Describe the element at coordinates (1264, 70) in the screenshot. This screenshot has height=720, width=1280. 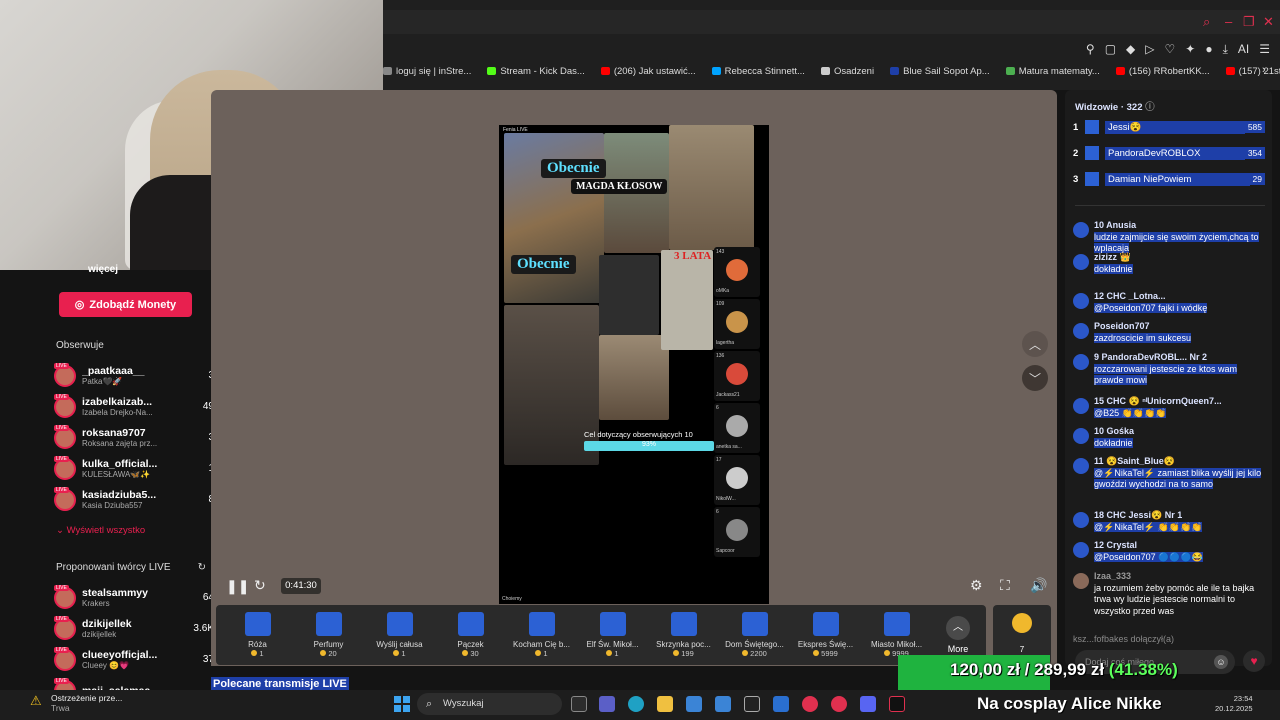
I see `bookmarks-overflow-icon: ›` at that location.